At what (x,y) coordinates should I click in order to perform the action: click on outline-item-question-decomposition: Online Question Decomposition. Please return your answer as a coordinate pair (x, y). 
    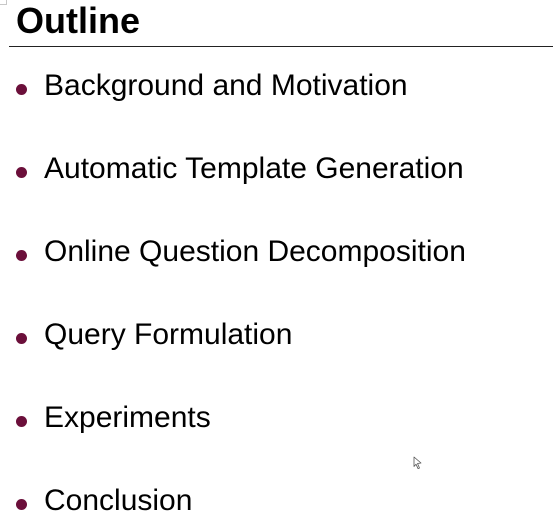
    Looking at the image, I should click on (276, 252).